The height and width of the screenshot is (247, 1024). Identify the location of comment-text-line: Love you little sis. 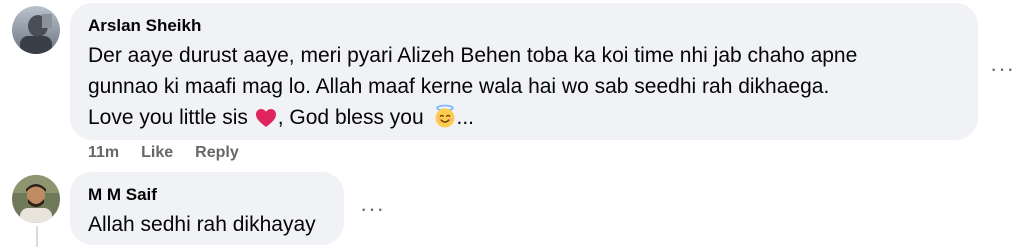
(171, 117).